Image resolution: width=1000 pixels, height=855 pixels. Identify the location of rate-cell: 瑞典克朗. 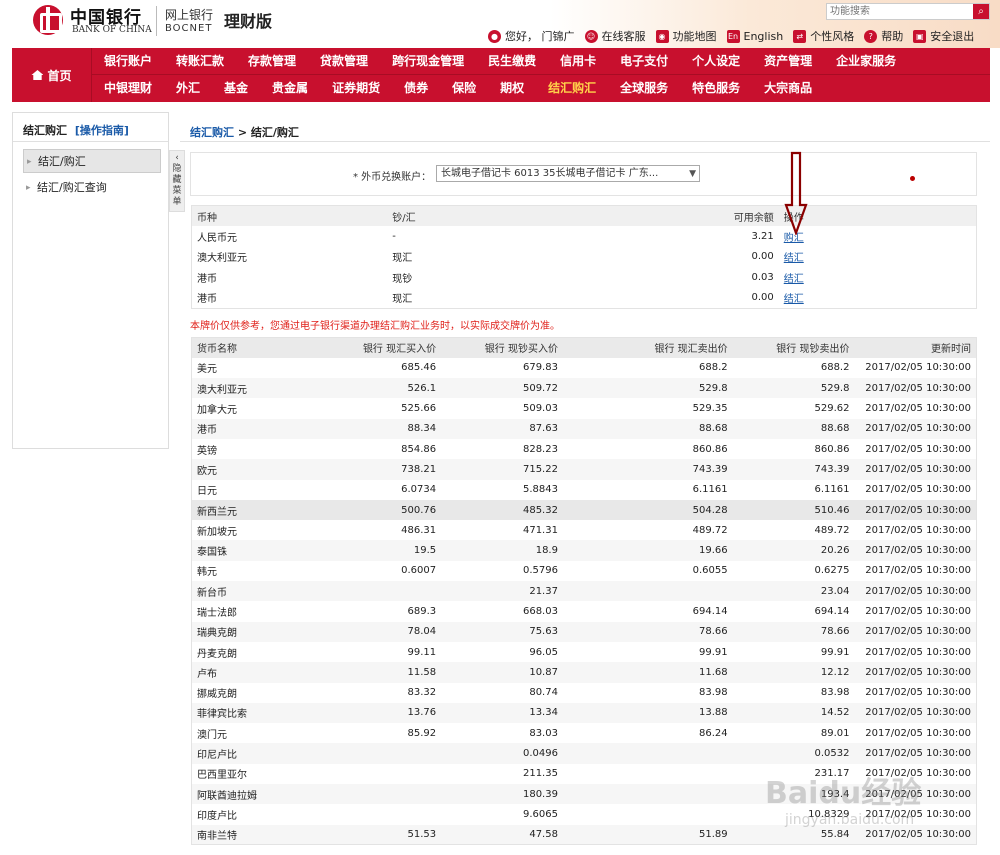
(233, 631).